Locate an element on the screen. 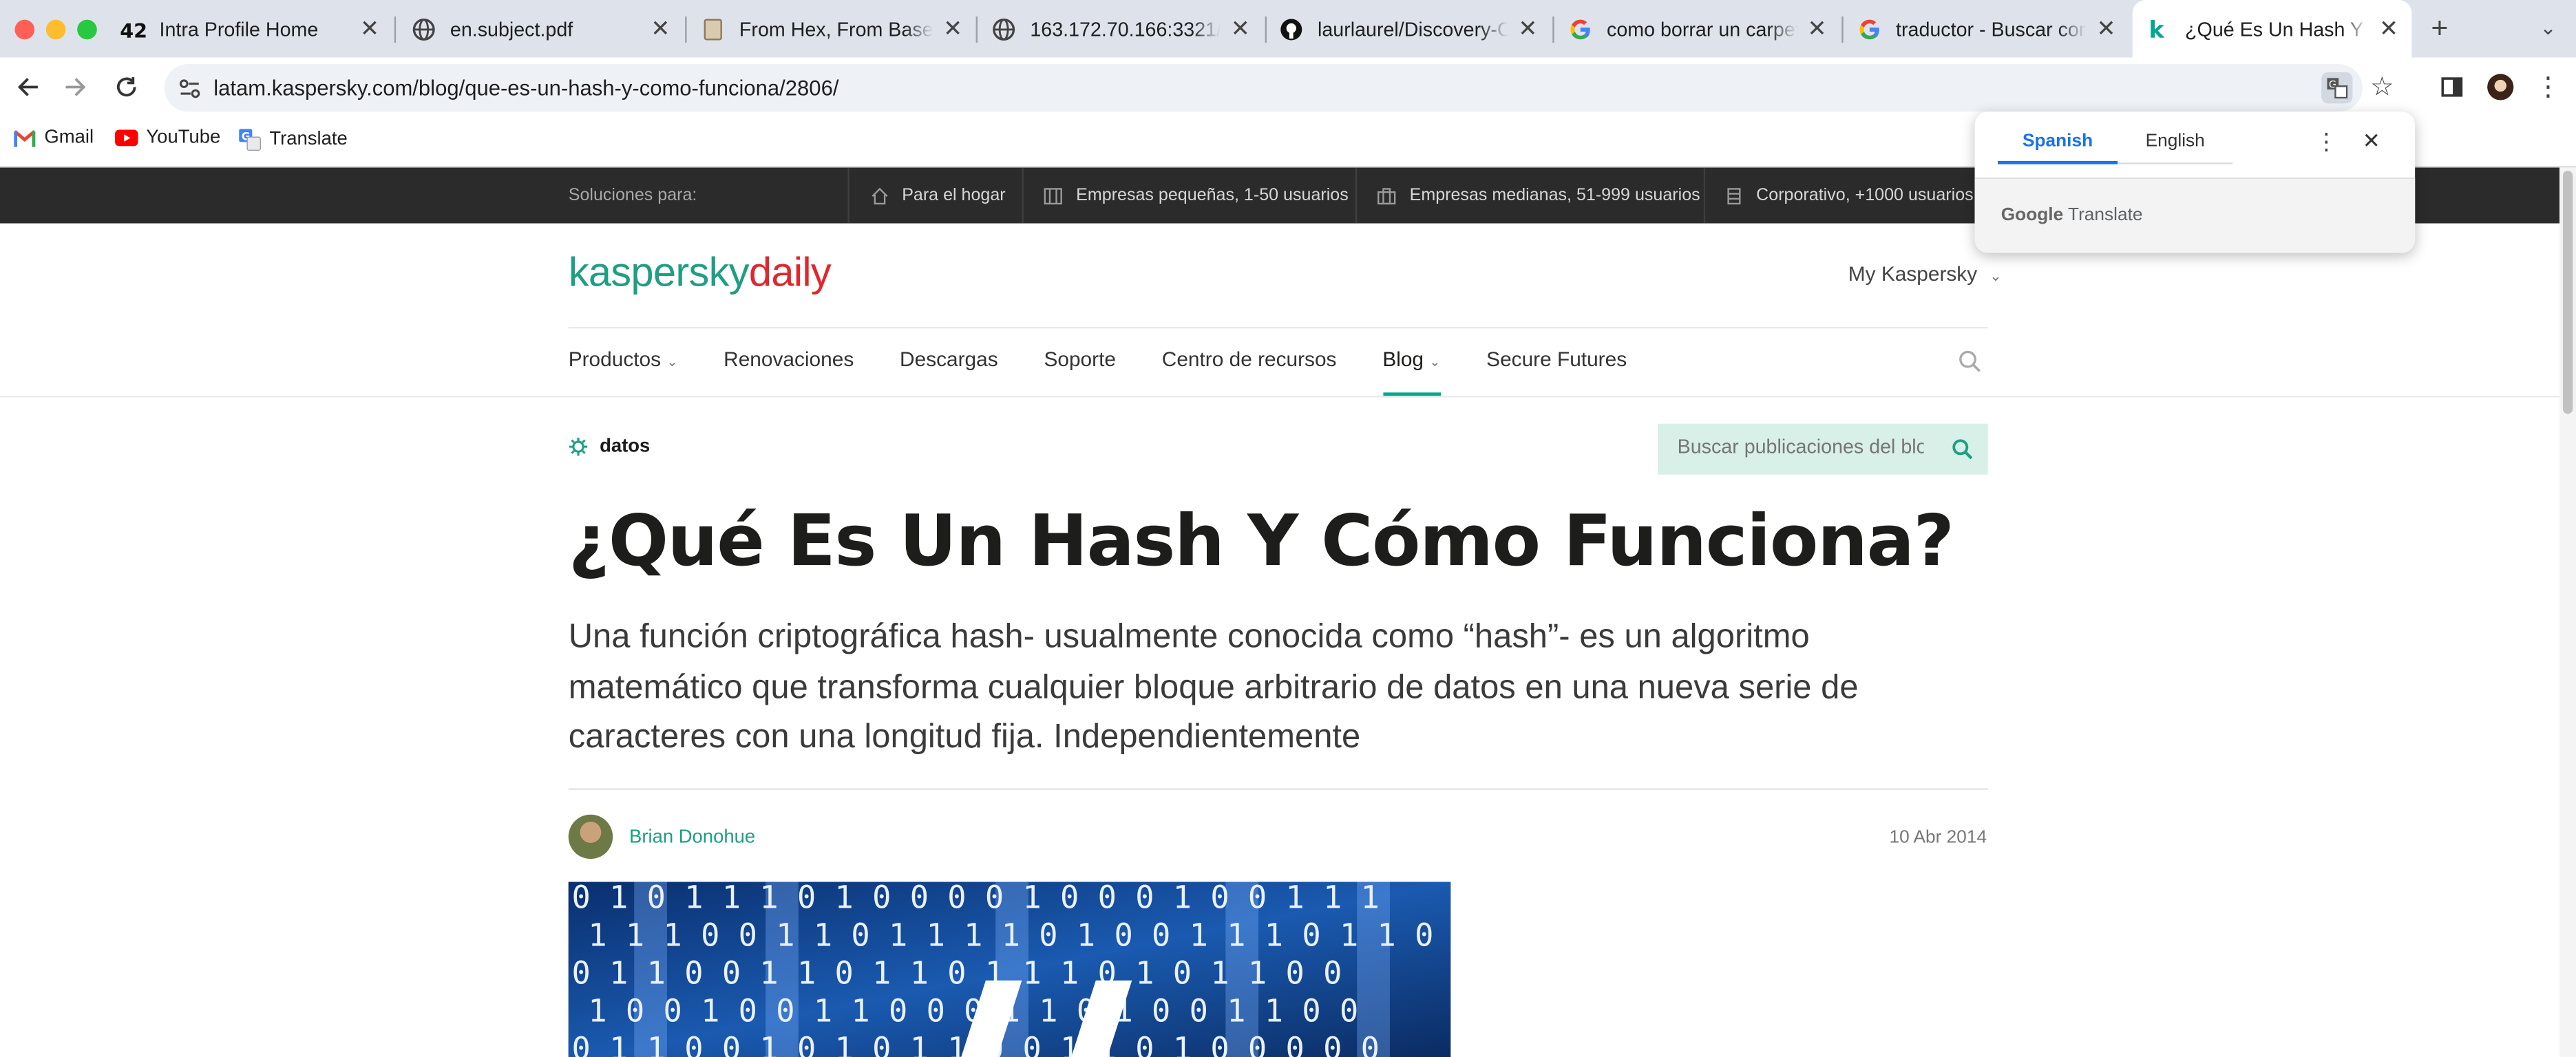 The image size is (2576, 1057). tab-title: ¿Qué Es Un Hash Y Cóm is located at coordinates (2277, 29).